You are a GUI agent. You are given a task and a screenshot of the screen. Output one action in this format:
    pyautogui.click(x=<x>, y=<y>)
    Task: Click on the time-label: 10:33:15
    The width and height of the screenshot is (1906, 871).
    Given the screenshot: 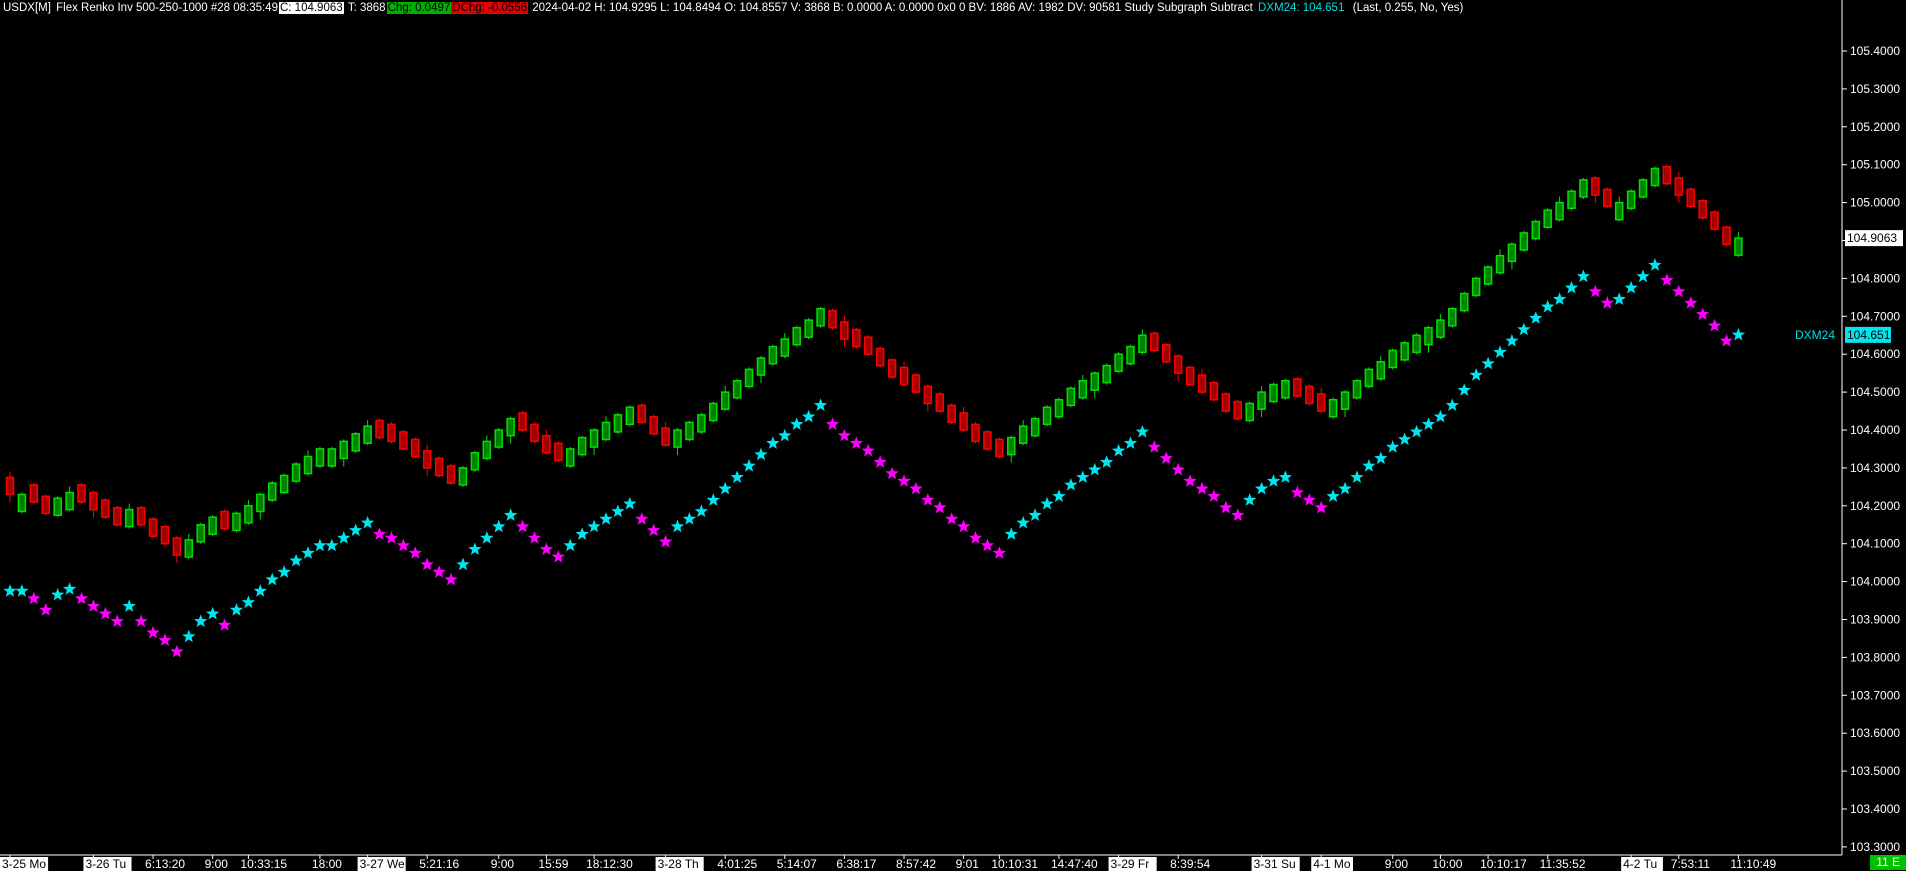 What is the action you would take?
    pyautogui.click(x=263, y=864)
    